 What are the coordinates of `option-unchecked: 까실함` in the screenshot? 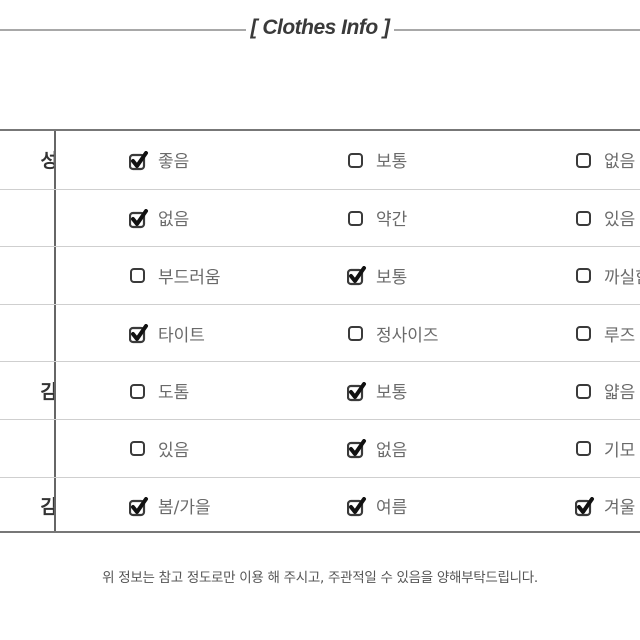 It's located at (607, 275).